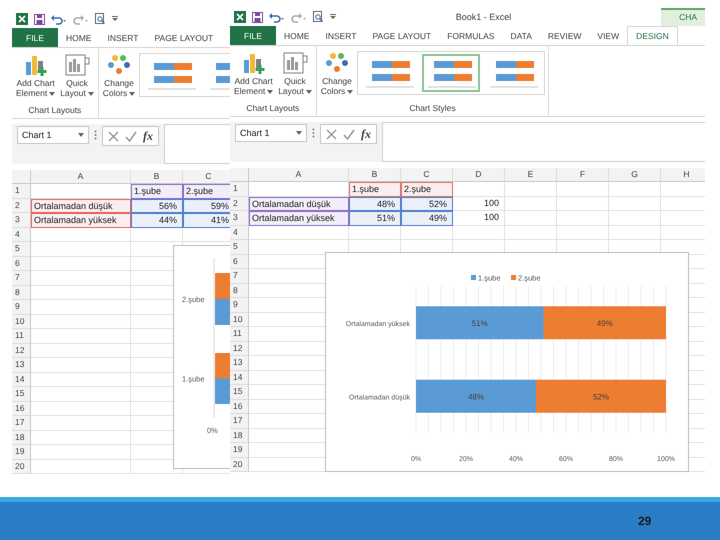 The width and height of the screenshot is (720, 540). What do you see at coordinates (531, 175) in the screenshot?
I see `column-header: E` at bounding box center [531, 175].